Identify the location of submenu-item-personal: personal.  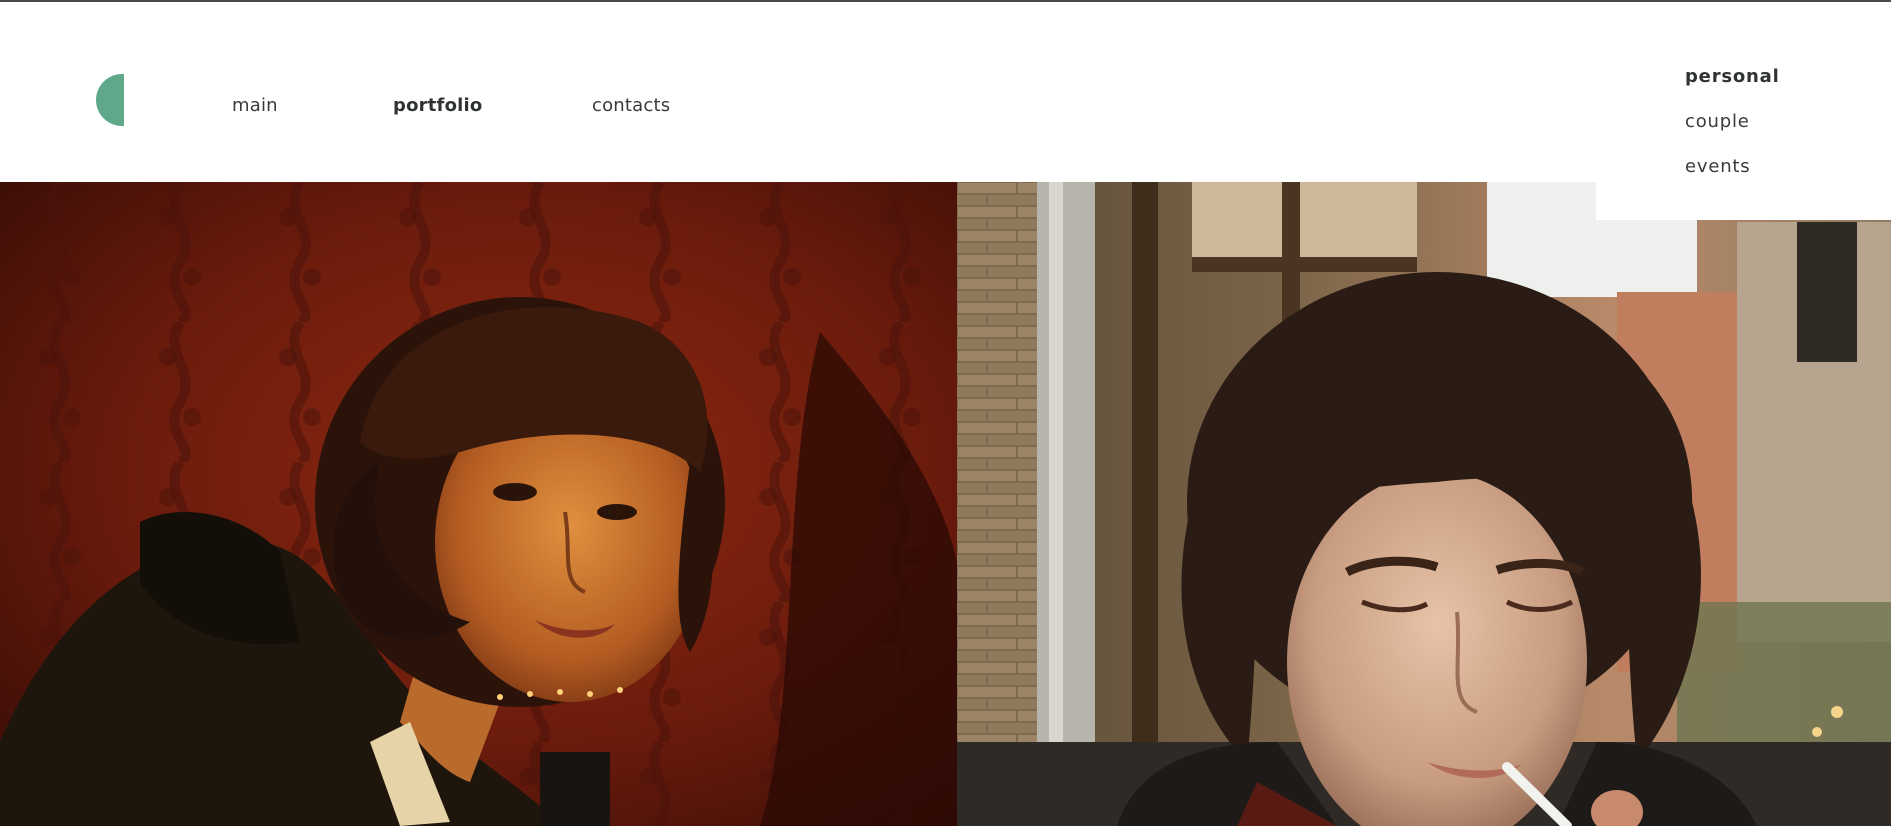
(1732, 76).